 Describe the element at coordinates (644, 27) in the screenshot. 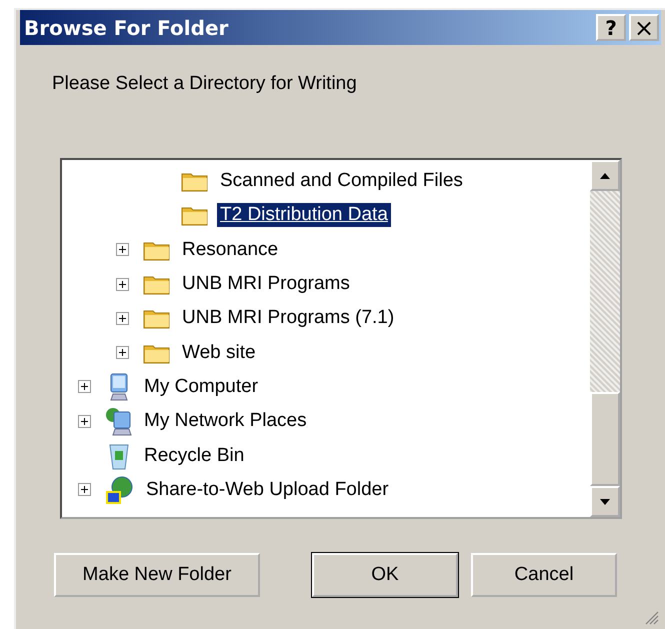

I see `close-button: ×` at that location.